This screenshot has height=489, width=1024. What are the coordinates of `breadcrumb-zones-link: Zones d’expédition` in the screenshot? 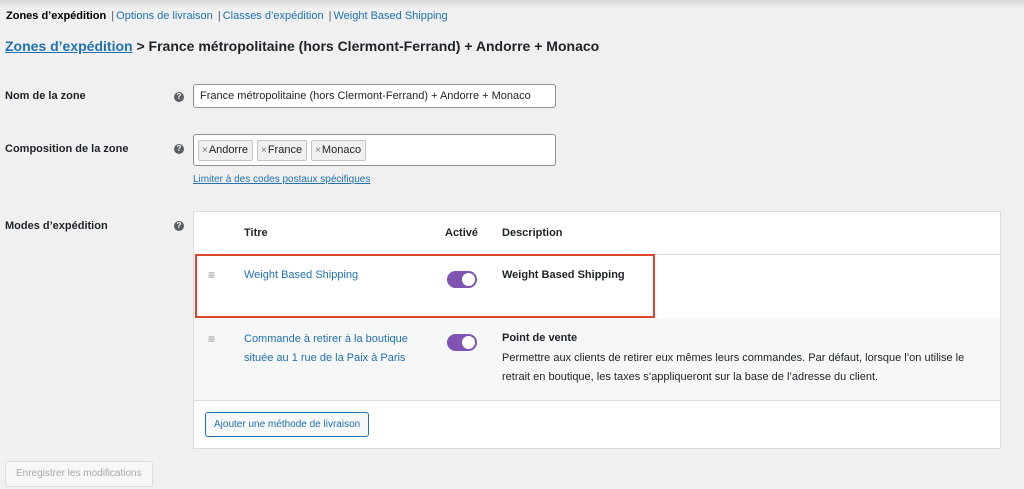 It's located at (69, 46).